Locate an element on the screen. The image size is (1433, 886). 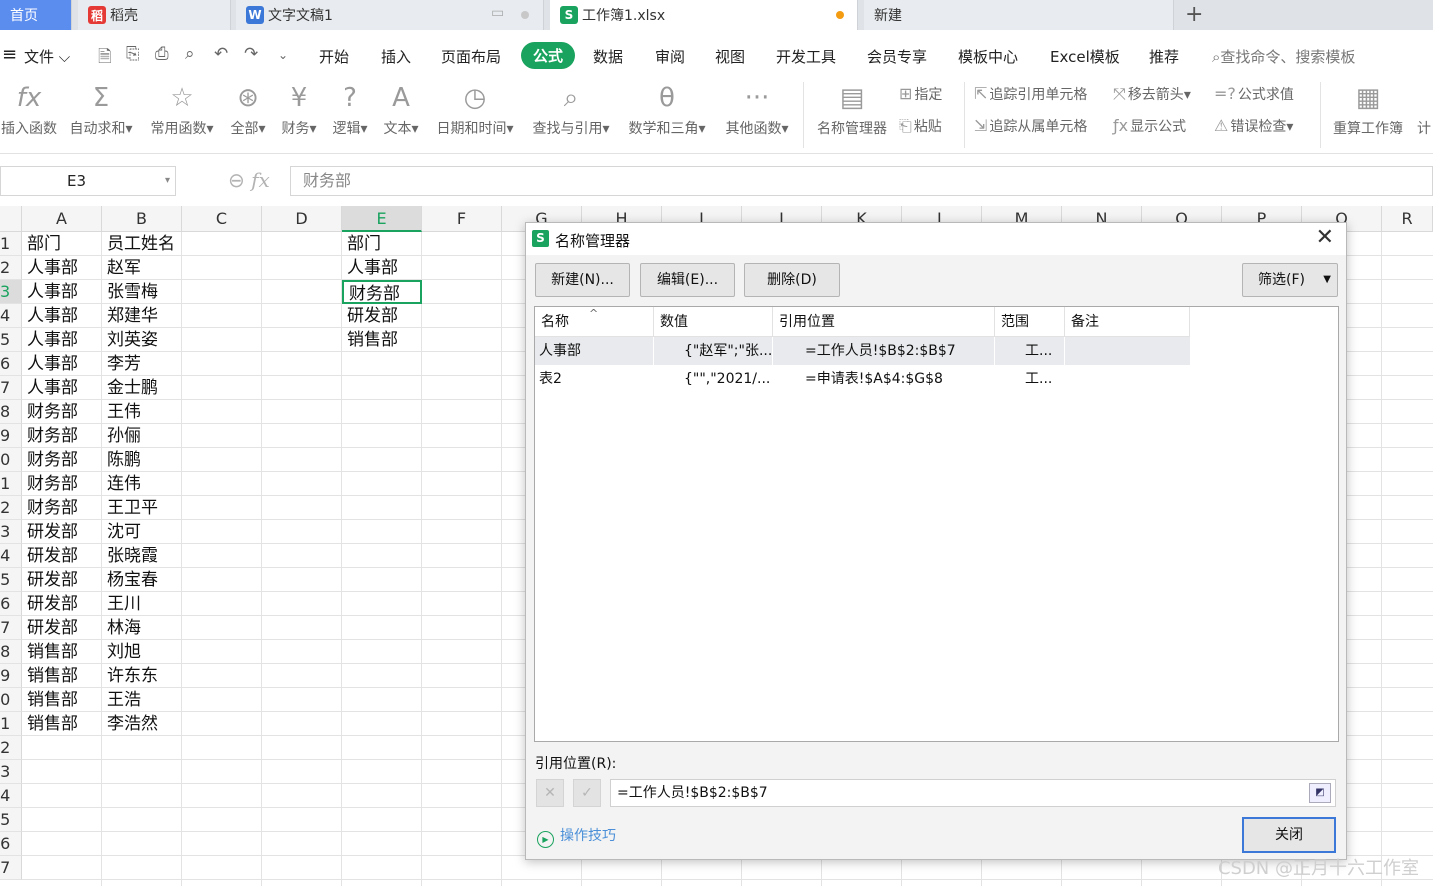
menu-member: 会员专享 is located at coordinates (897, 56).